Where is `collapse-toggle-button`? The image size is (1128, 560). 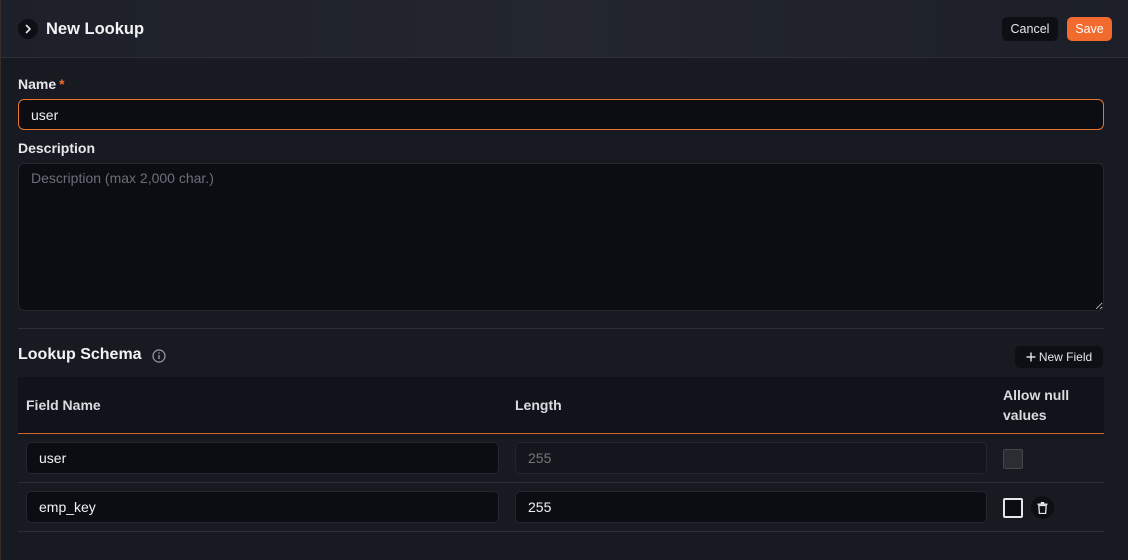
collapse-toggle-button is located at coordinates (28, 29).